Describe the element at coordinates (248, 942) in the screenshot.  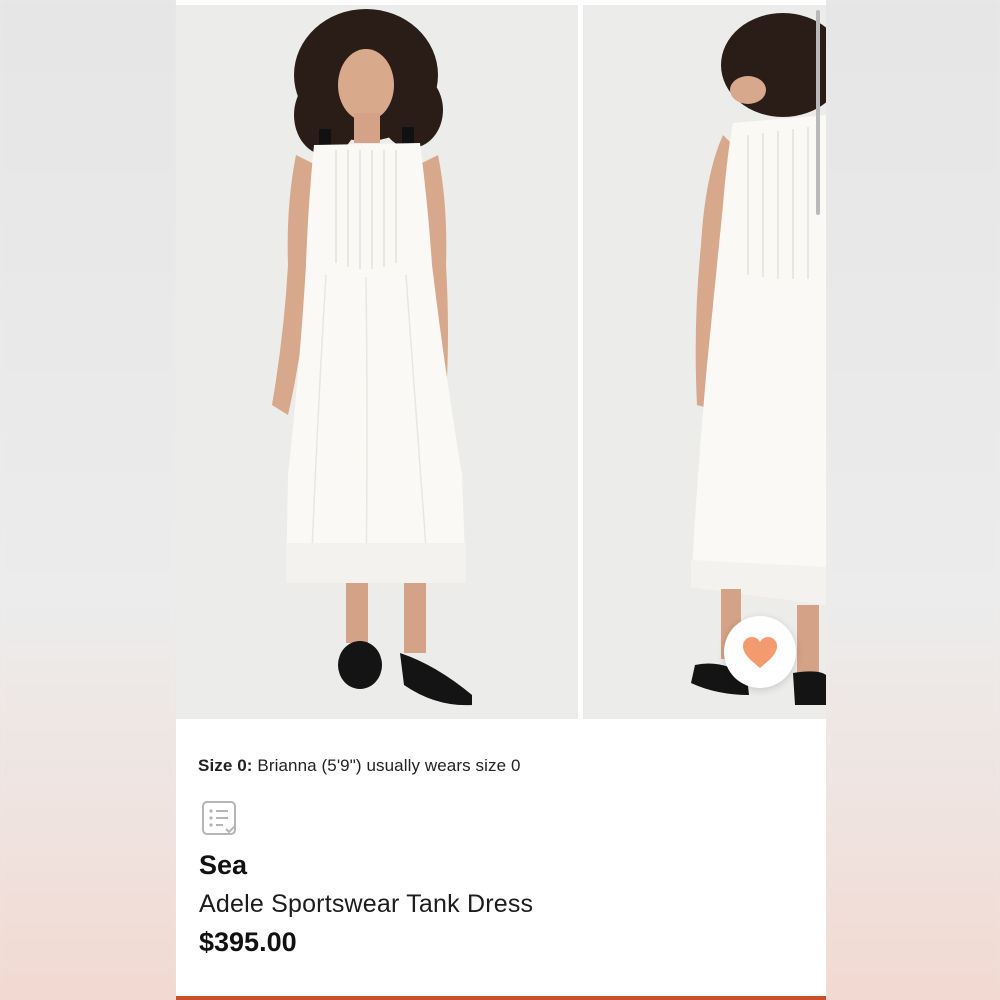
I see `product-price: $395.00` at that location.